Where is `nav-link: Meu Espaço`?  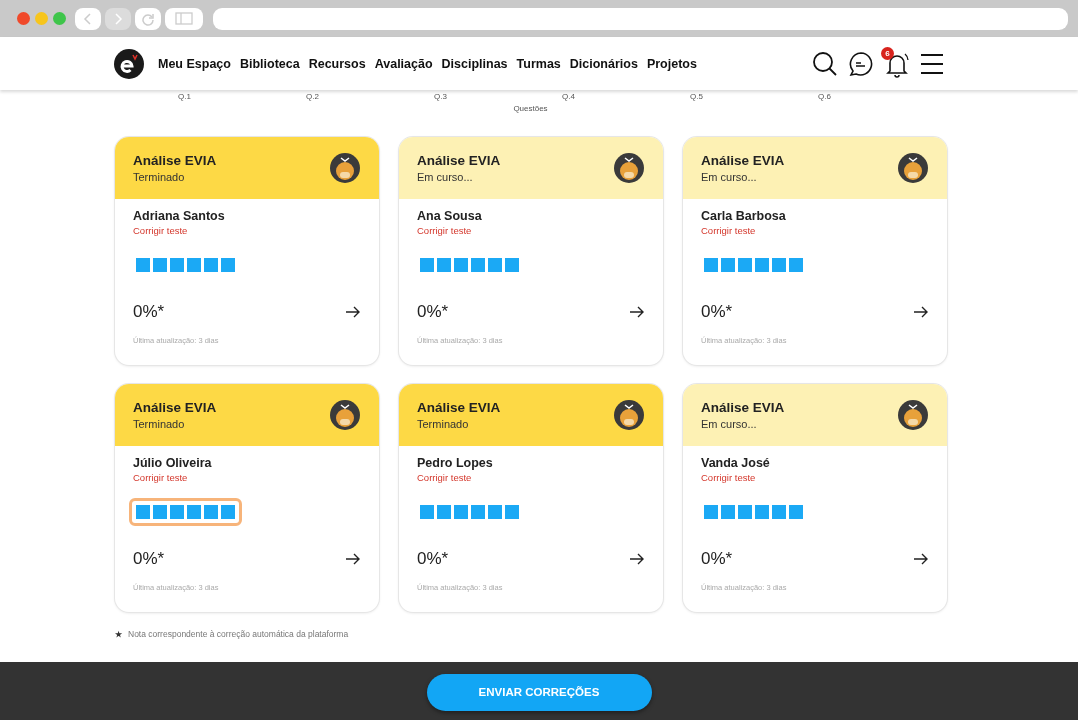
nav-link: Meu Espaço is located at coordinates (194, 63).